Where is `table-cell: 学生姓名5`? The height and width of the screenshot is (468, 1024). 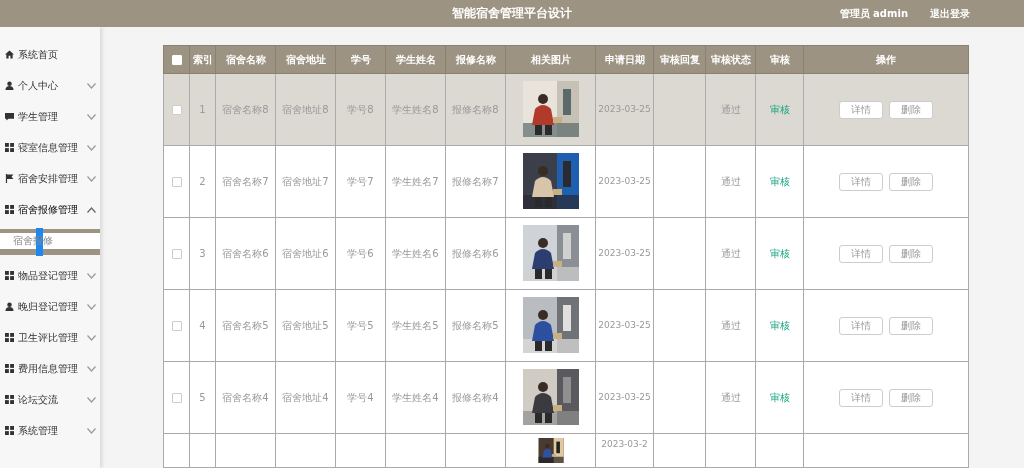 table-cell: 学生姓名5 is located at coordinates (415, 325).